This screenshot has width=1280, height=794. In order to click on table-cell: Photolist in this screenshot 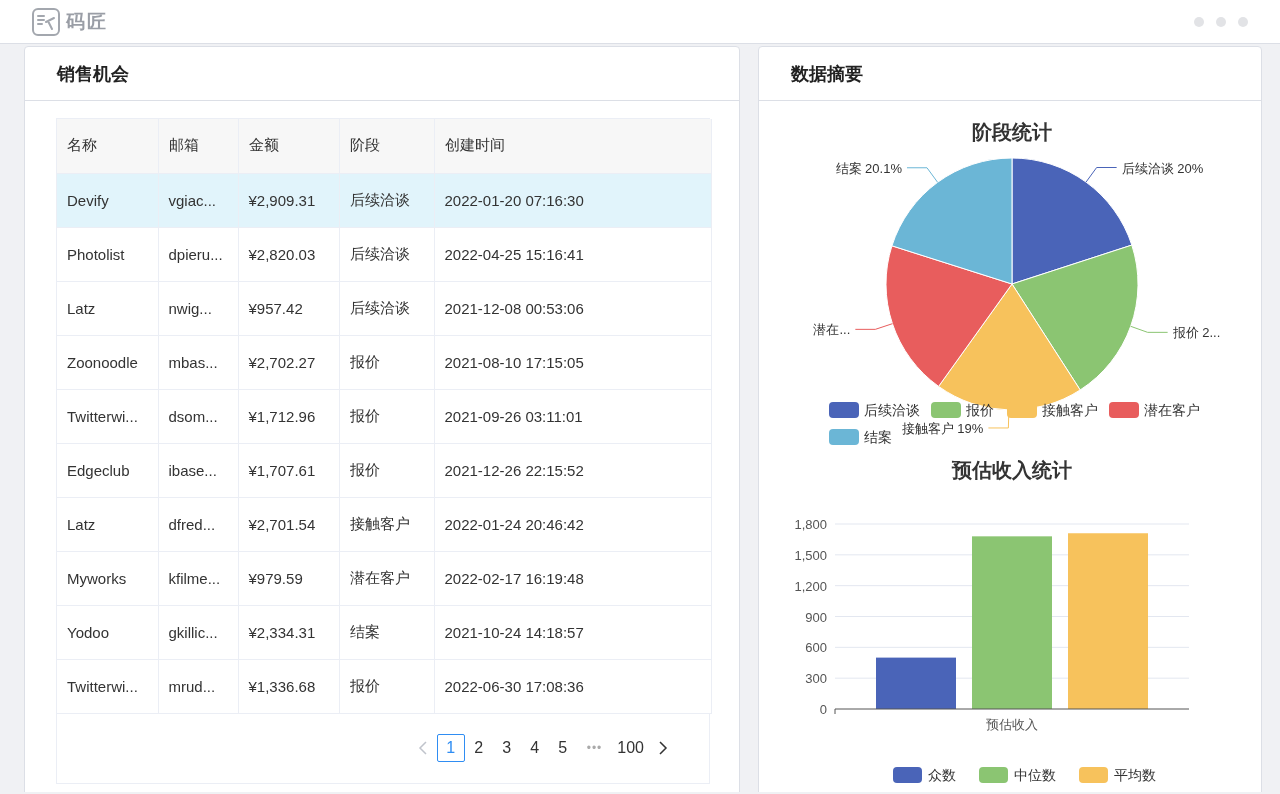, I will do `click(107, 254)`.